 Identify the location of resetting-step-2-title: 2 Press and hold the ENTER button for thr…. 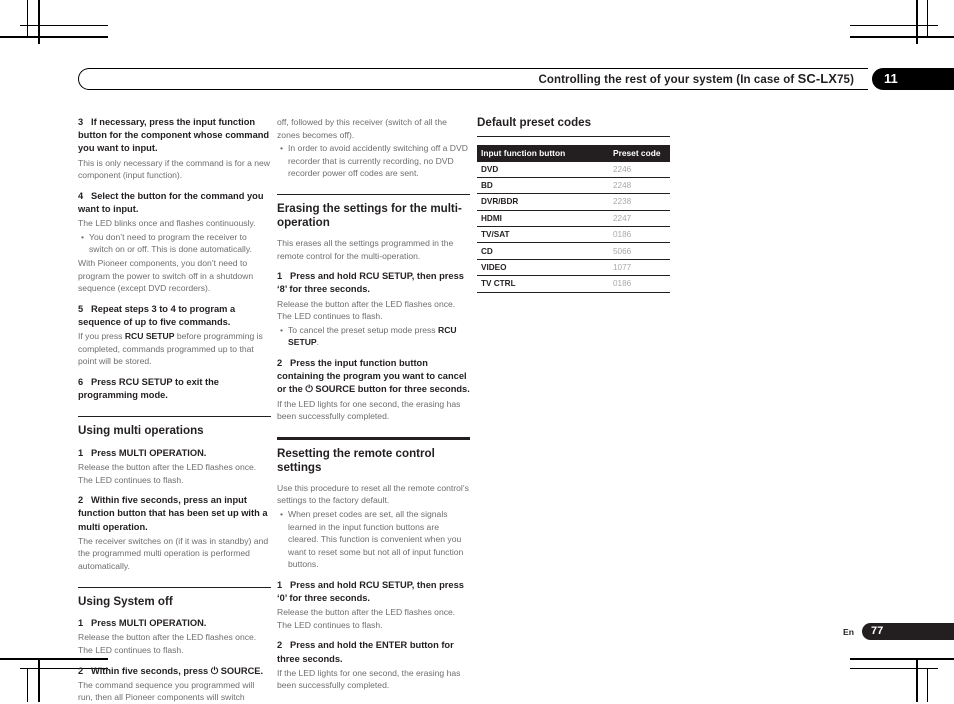
(373, 652).